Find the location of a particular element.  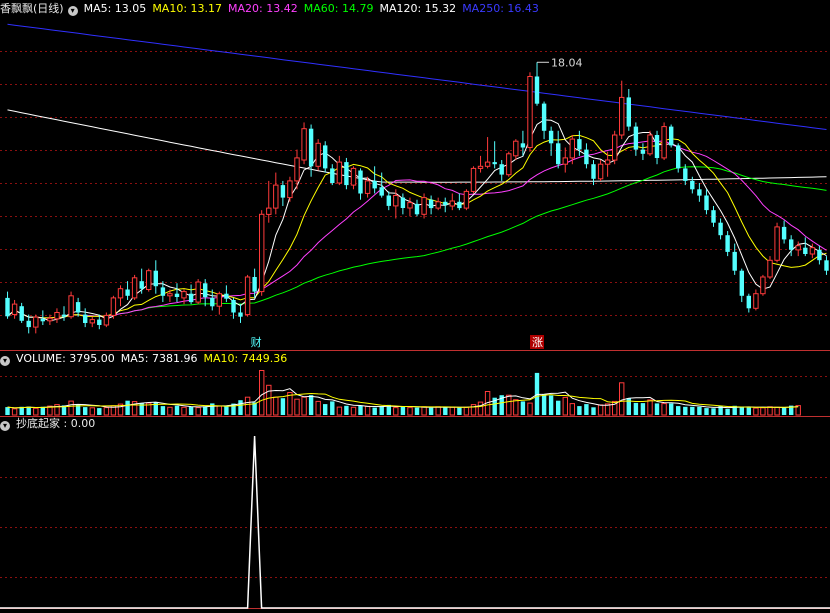

volume-readout: VOLUME: 3795.00 is located at coordinates (65, 358).